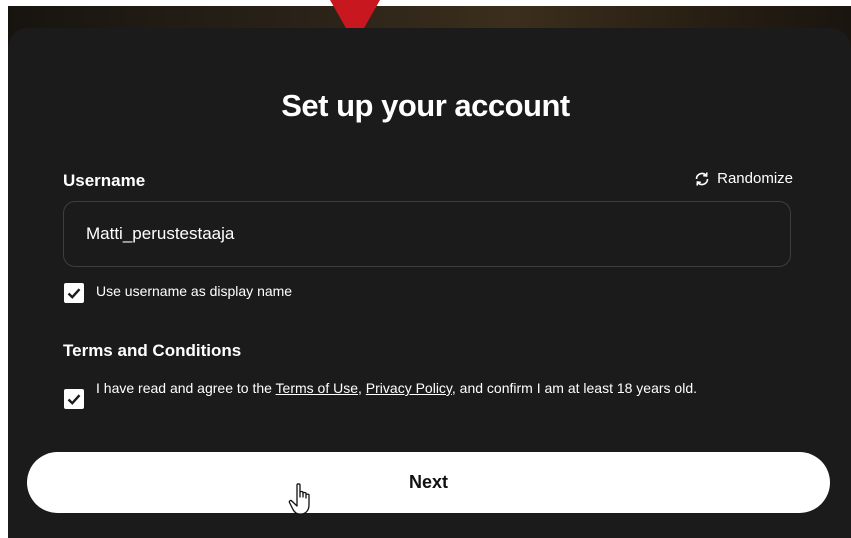 The height and width of the screenshot is (538, 851). Describe the element at coordinates (409, 388) in the screenshot. I see `privacy-policy-link: Privacy Policy` at that location.